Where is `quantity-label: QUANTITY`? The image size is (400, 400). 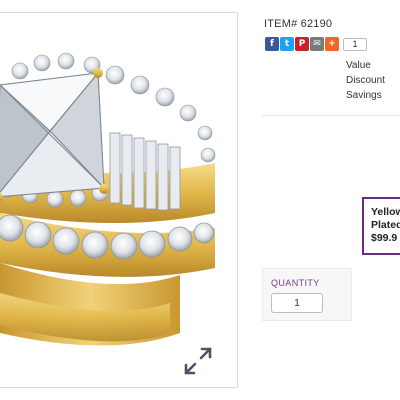 quantity-label: QUANTITY is located at coordinates (295, 283).